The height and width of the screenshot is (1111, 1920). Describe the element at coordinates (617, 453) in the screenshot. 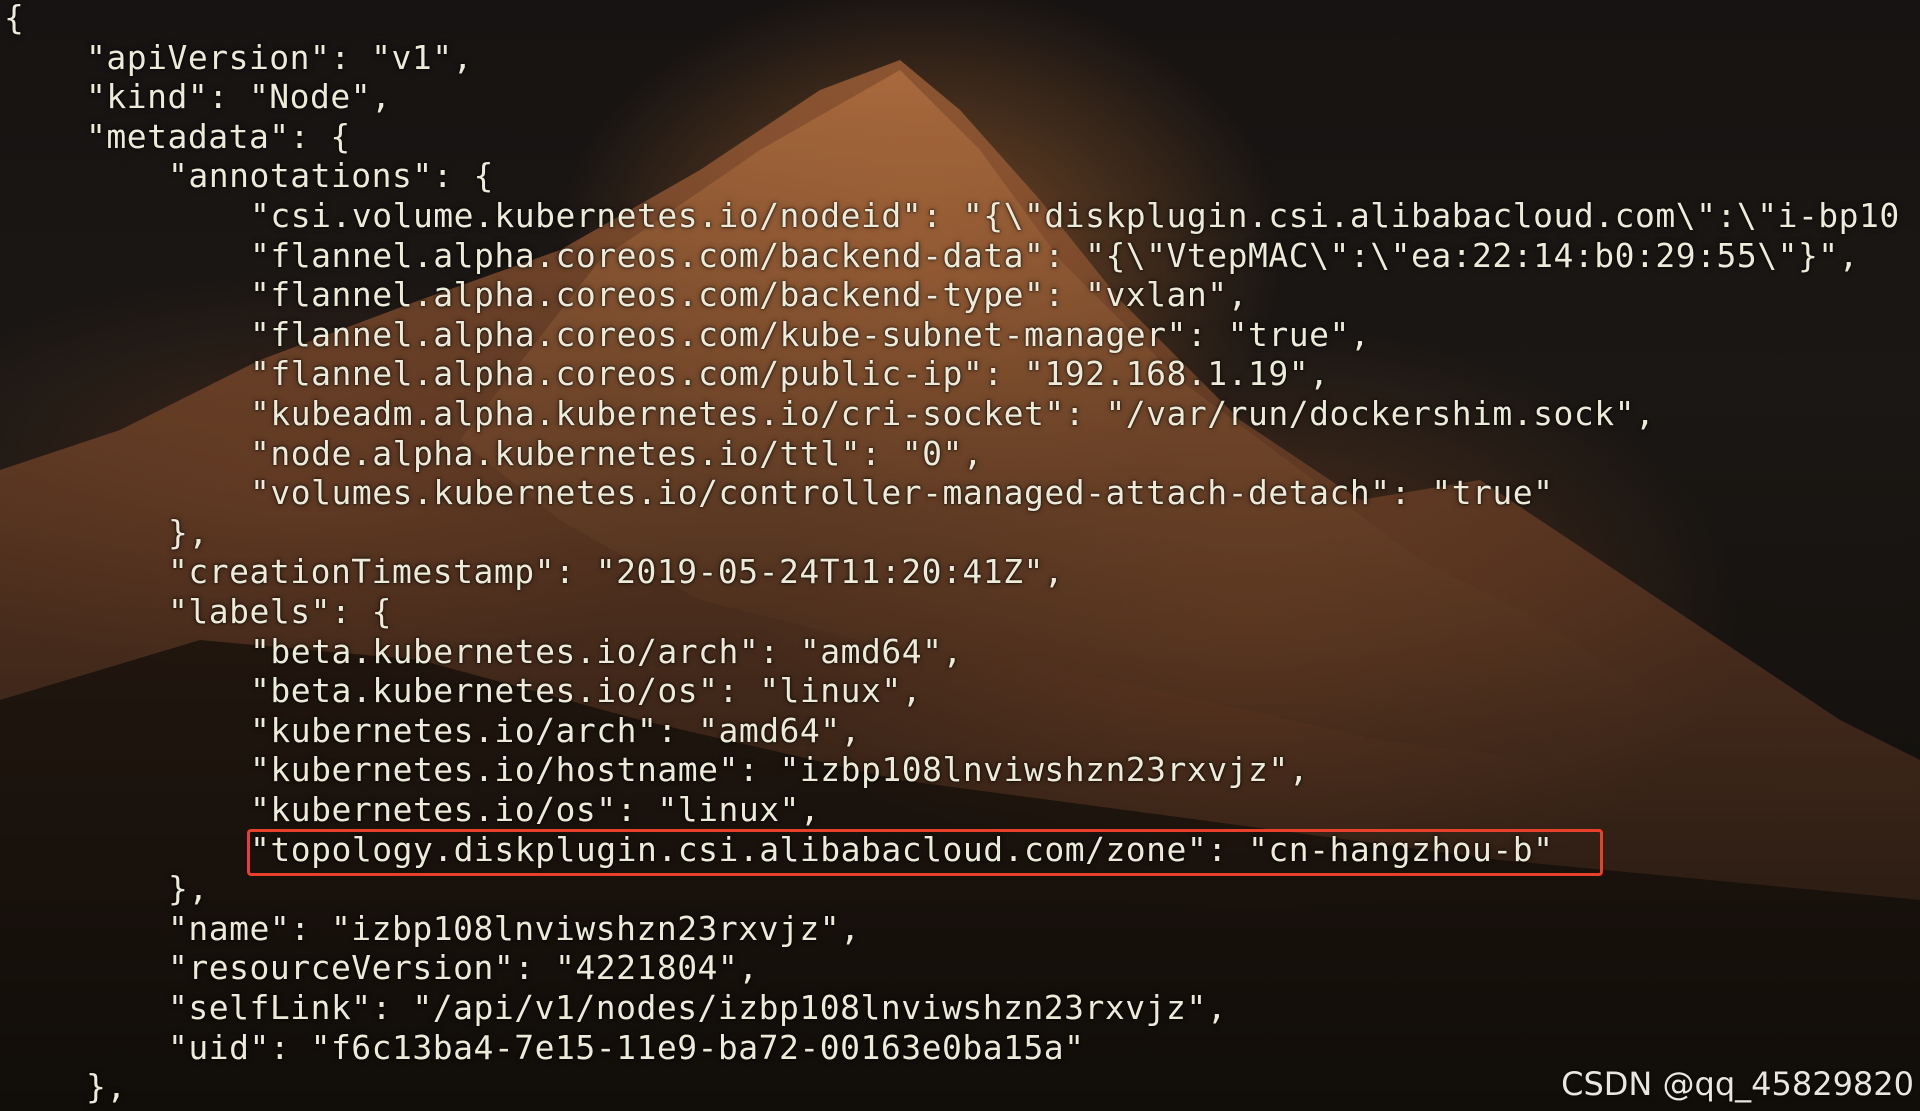

I see `code-line: "node.alpha.kubernetes.io/ttl": "0",` at that location.